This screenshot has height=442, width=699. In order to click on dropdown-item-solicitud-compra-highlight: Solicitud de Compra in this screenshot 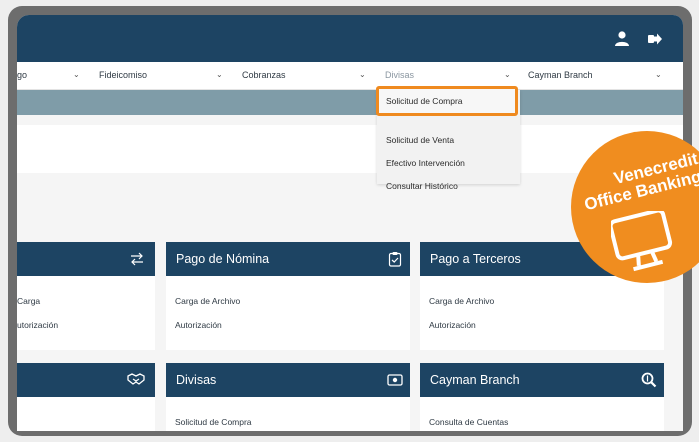, I will do `click(447, 101)`.